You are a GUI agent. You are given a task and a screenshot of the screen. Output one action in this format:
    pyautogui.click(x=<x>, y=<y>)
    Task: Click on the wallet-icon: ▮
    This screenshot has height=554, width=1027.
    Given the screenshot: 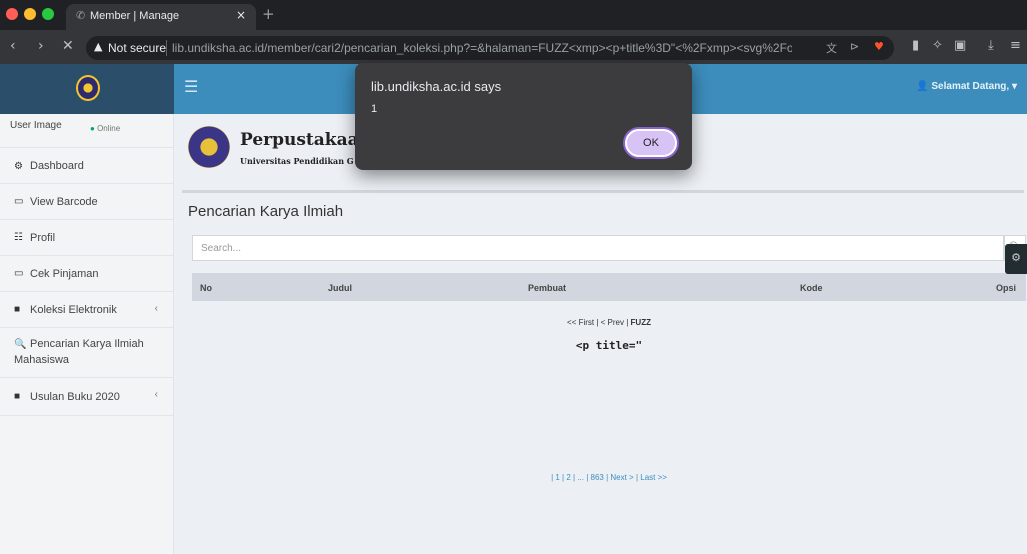 What is the action you would take?
    pyautogui.click(x=915, y=45)
    